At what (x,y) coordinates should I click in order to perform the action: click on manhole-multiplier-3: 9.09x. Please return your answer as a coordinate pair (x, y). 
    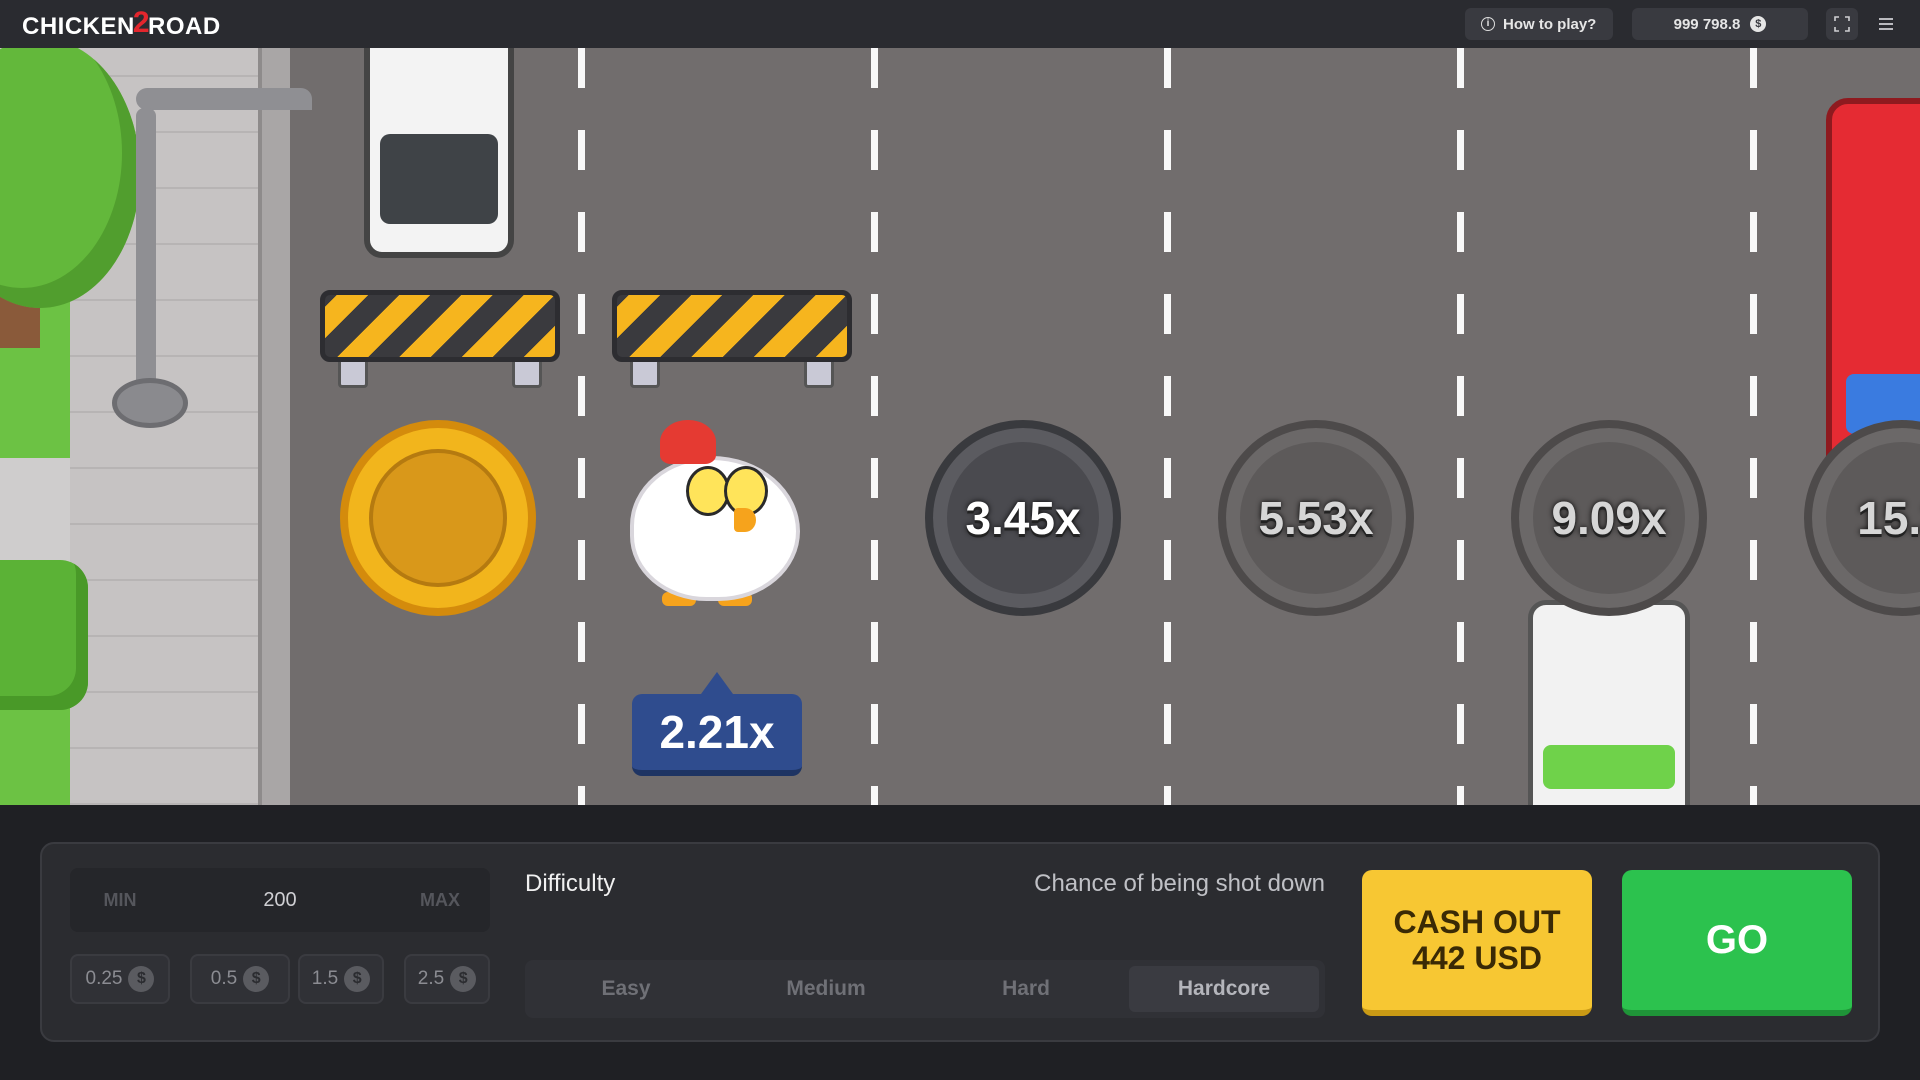
    Looking at the image, I should click on (1609, 518).